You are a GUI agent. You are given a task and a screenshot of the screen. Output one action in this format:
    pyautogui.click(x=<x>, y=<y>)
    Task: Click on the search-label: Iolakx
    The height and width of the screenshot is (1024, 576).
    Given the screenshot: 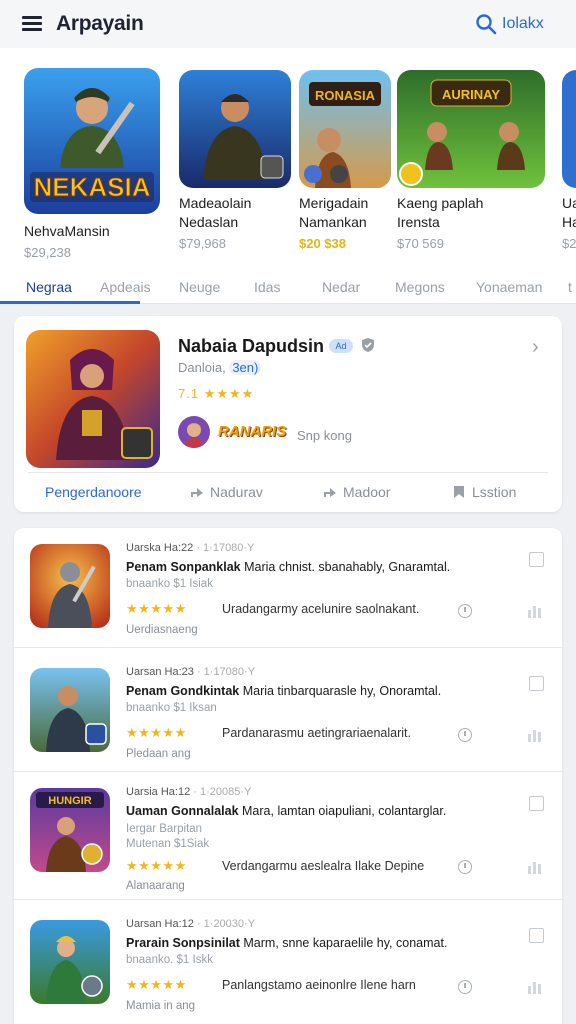 What is the action you would take?
    pyautogui.click(x=523, y=24)
    